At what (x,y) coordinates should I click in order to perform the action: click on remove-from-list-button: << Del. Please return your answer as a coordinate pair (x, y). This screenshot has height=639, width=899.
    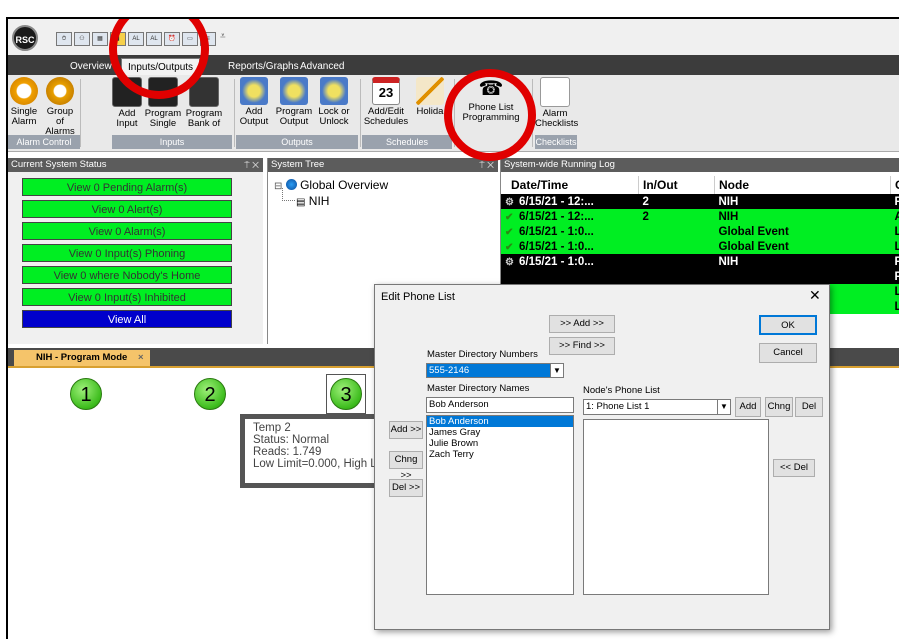
    Looking at the image, I should click on (794, 468).